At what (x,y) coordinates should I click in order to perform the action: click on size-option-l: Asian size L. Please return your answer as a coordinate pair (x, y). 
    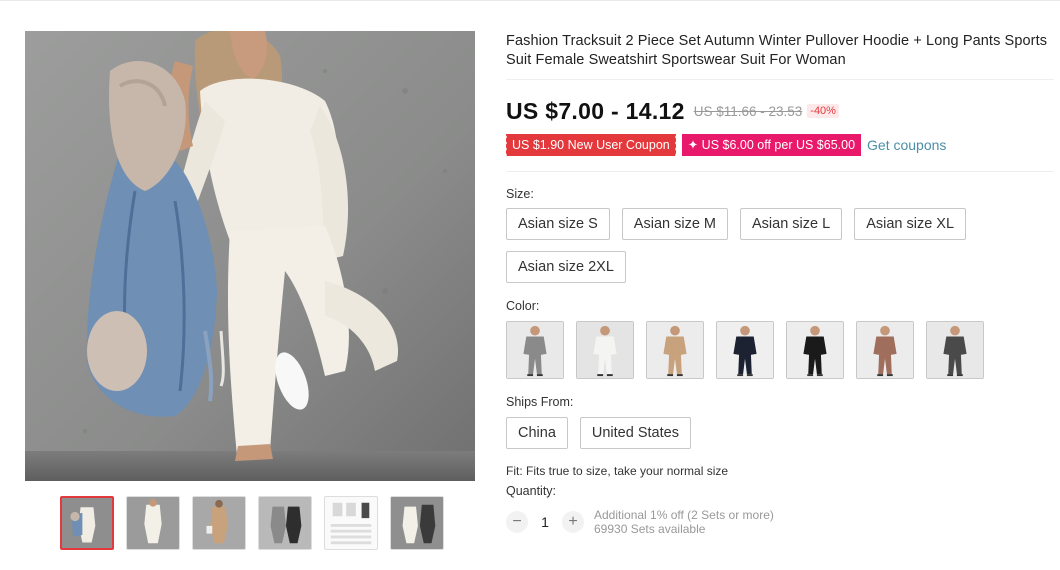
    Looking at the image, I should click on (791, 224).